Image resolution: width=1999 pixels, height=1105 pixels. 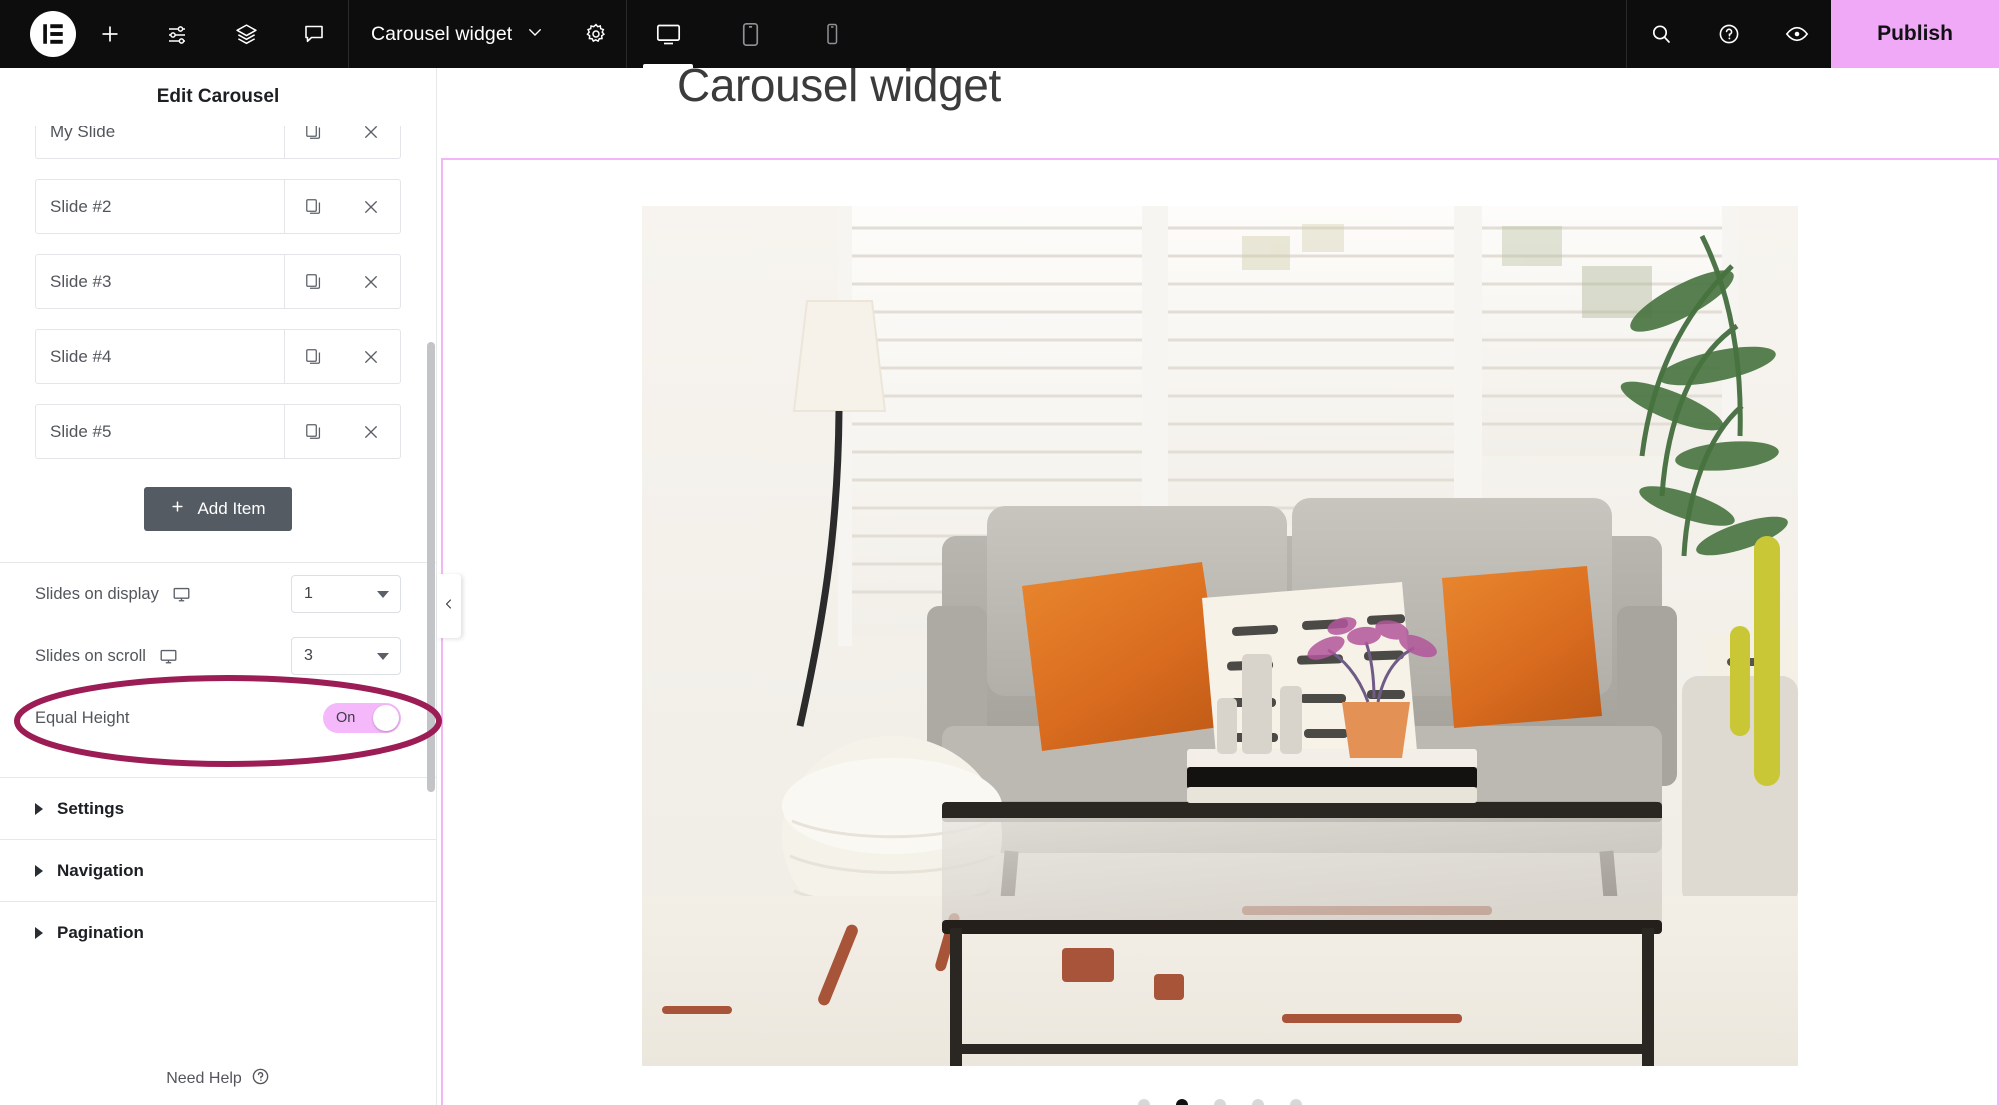 What do you see at coordinates (314, 34) in the screenshot?
I see `comment-icon` at bounding box center [314, 34].